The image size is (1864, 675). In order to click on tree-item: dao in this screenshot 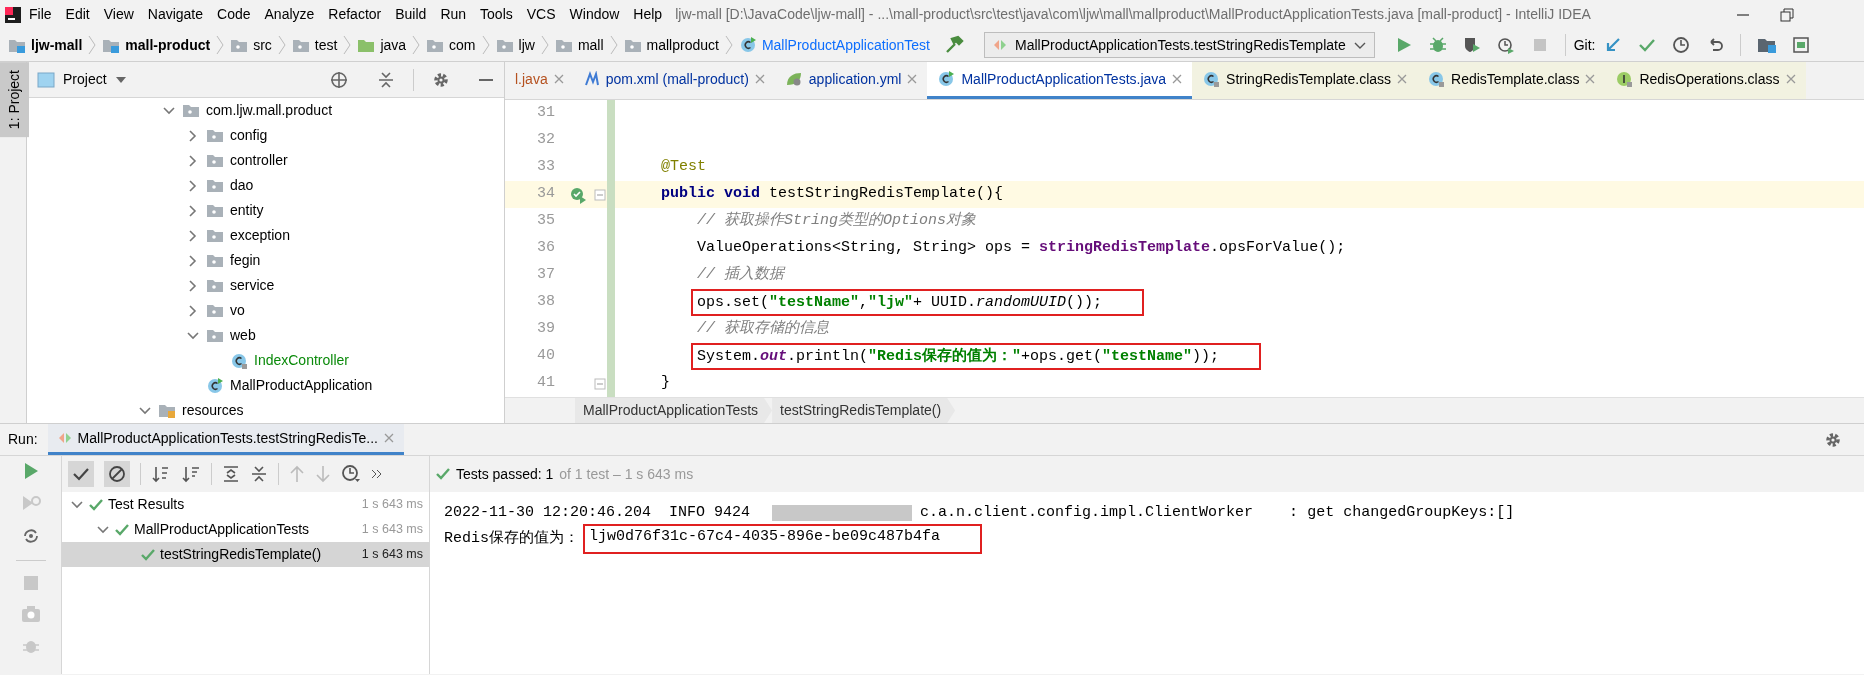, I will do `click(242, 185)`.